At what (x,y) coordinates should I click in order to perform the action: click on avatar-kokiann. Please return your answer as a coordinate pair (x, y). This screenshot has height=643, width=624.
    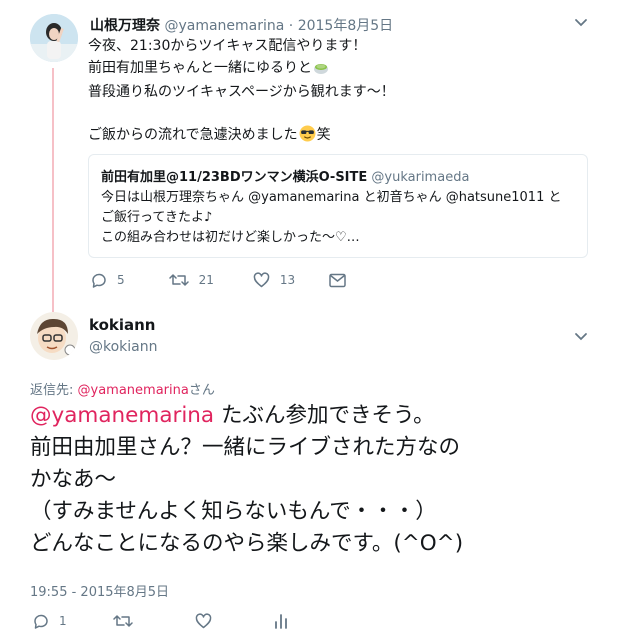
    Looking at the image, I should click on (54, 336).